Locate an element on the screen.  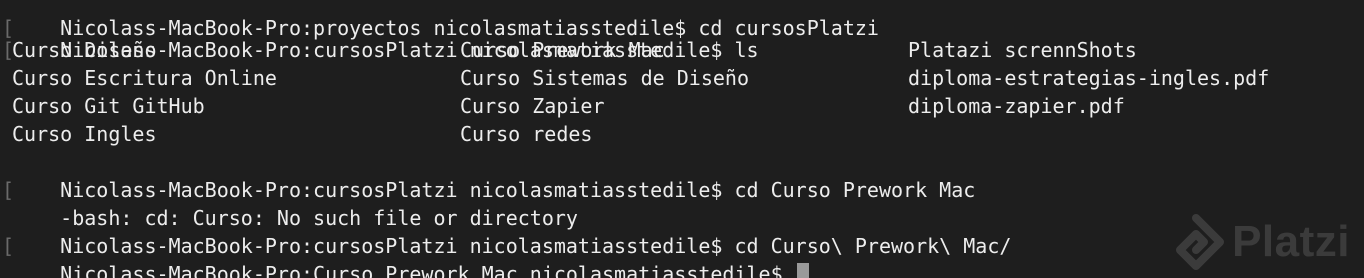
ls-entry: Curso redes is located at coordinates (526, 134).